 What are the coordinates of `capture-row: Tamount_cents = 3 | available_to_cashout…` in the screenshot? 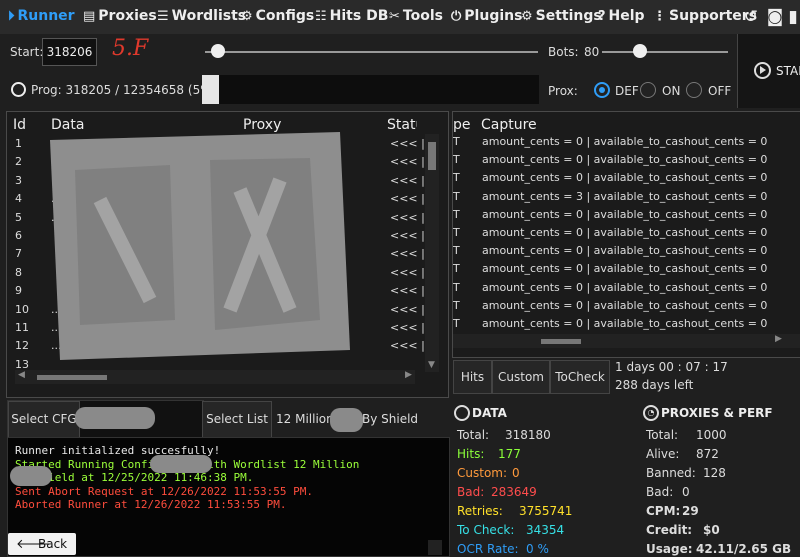 It's located at (623, 199).